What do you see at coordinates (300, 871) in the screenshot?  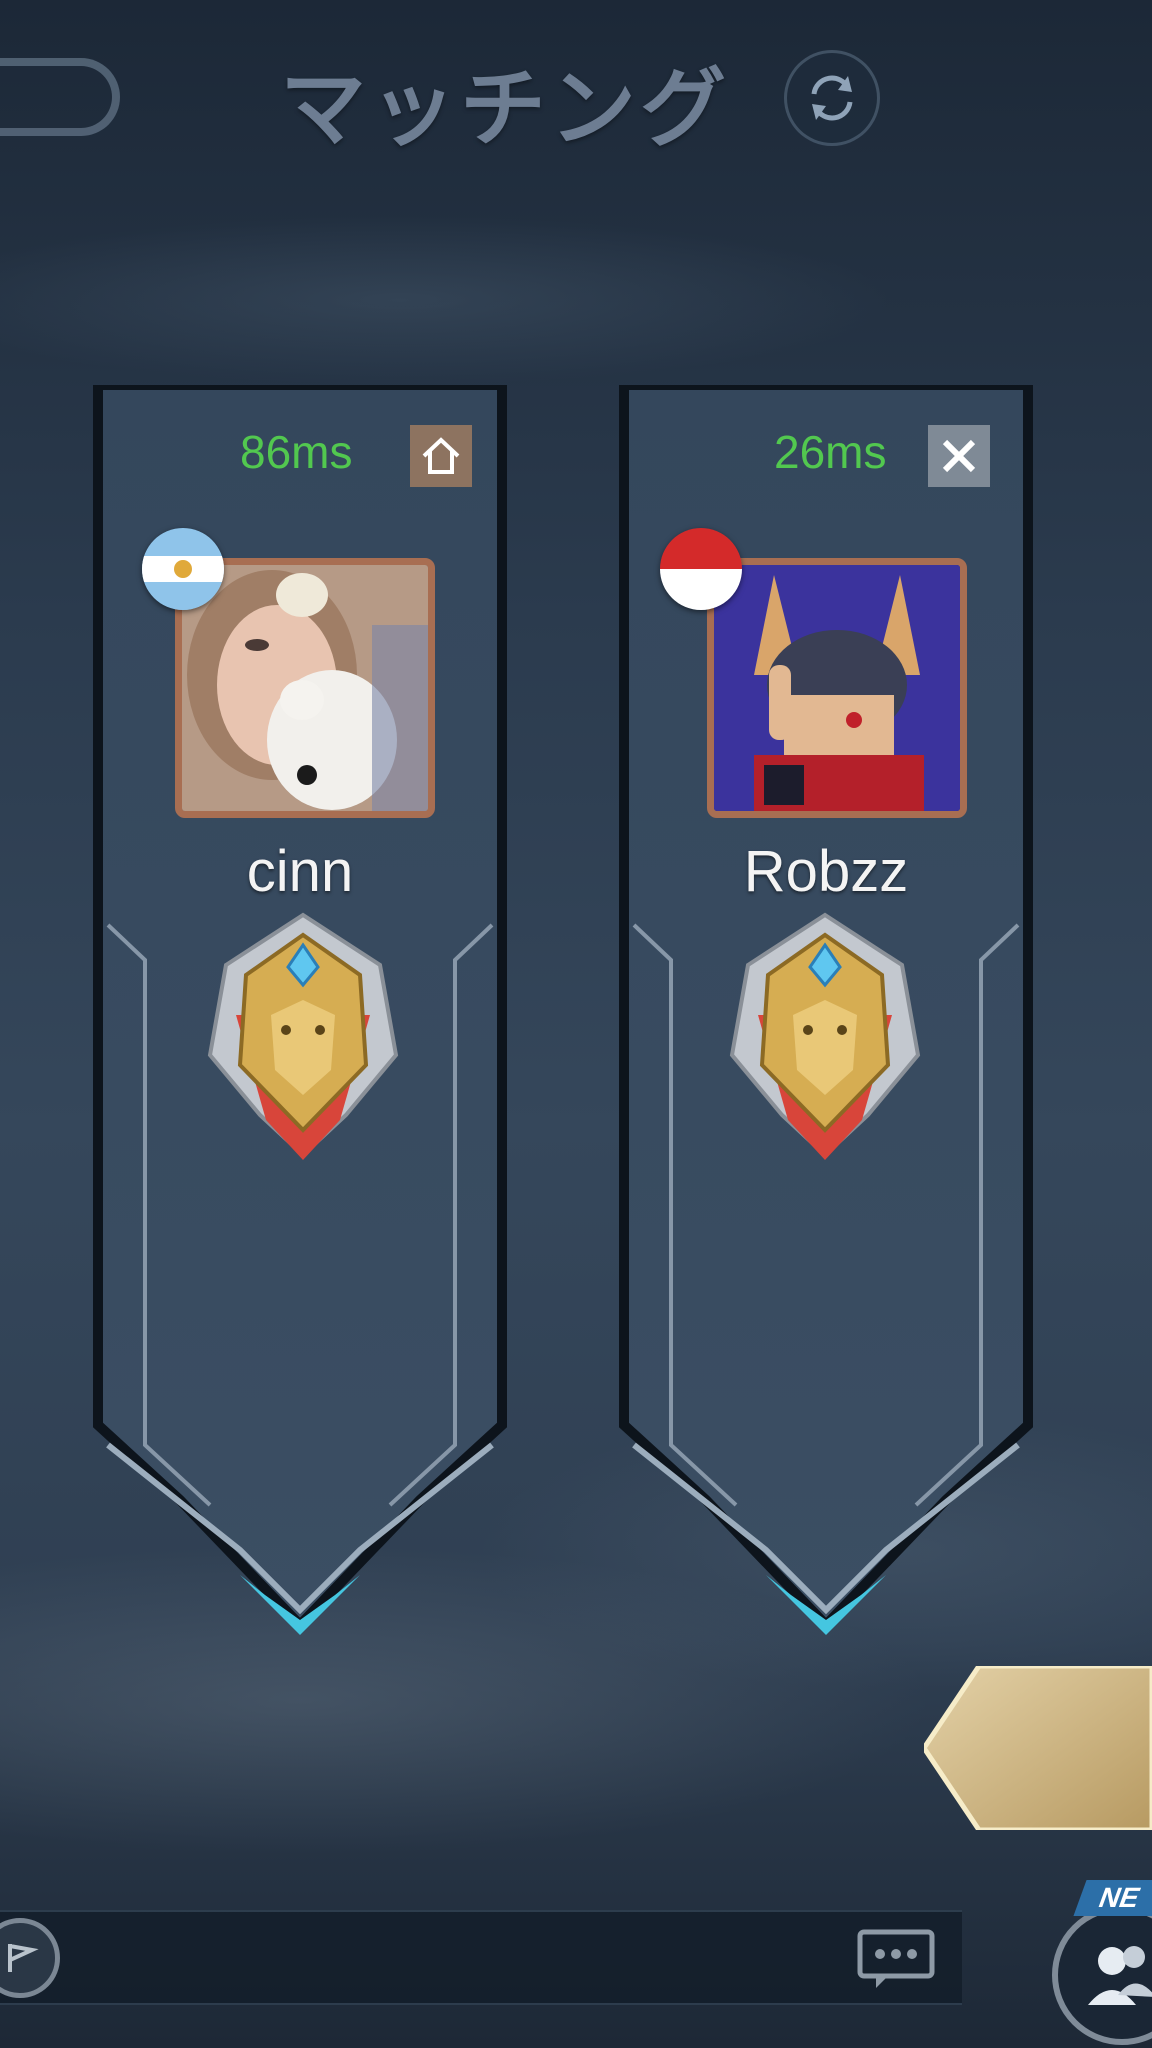 I see `player-name: cinn` at bounding box center [300, 871].